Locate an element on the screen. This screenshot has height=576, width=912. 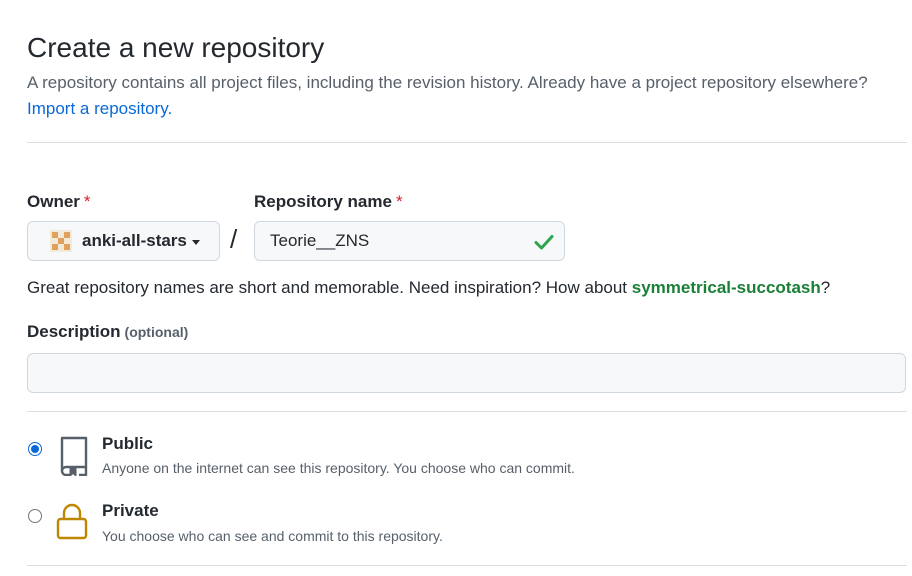
owner-required-mark: * is located at coordinates (87, 201).